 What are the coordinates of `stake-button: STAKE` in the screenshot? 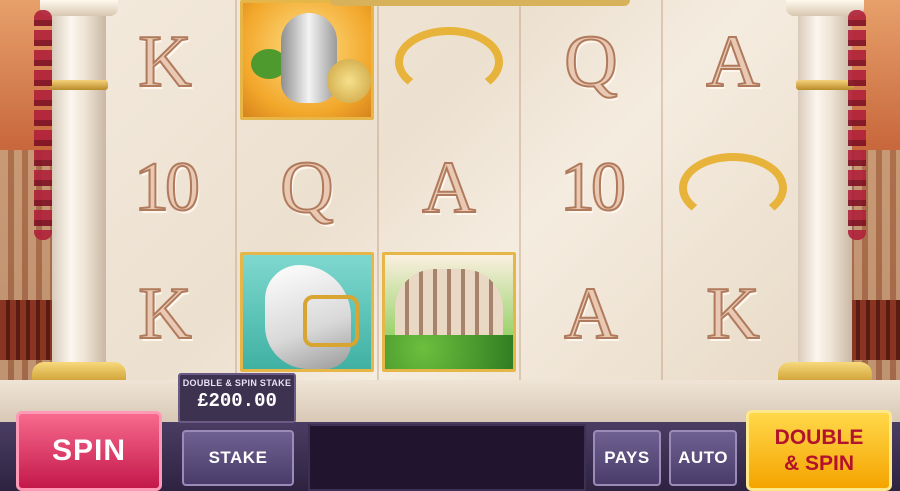 It's located at (238, 458).